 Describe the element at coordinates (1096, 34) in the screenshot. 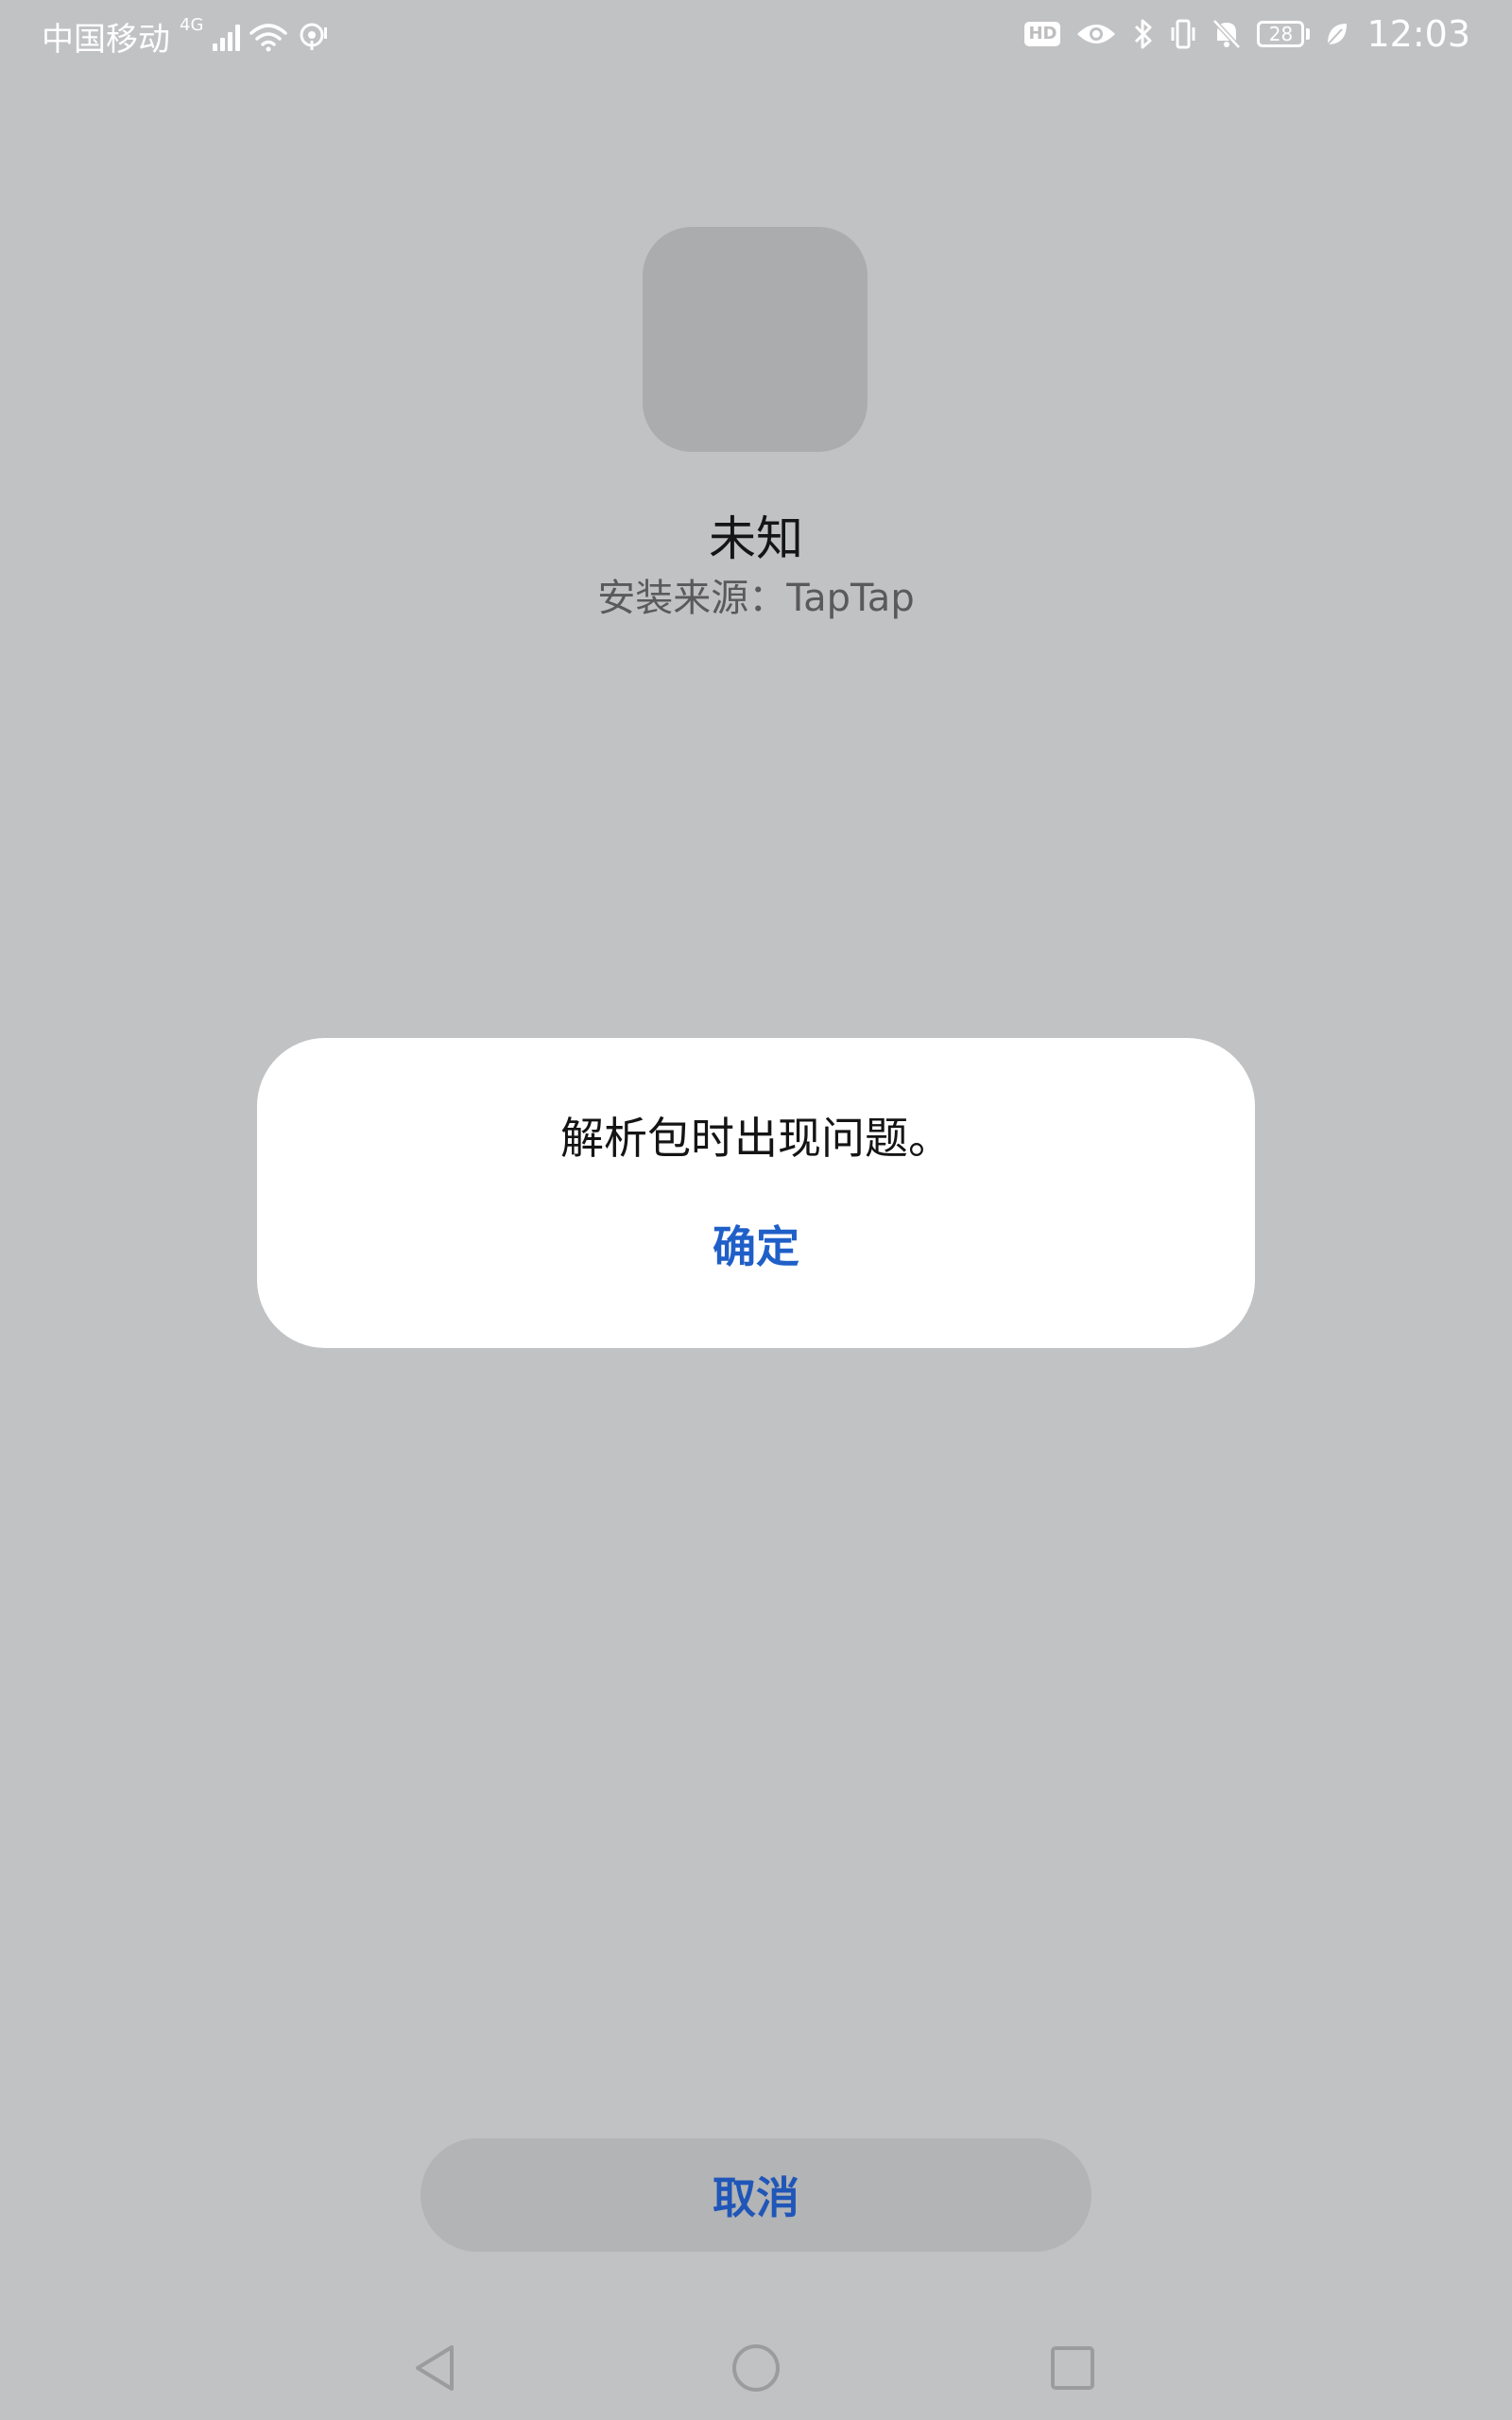

I see `eye-icon` at that location.